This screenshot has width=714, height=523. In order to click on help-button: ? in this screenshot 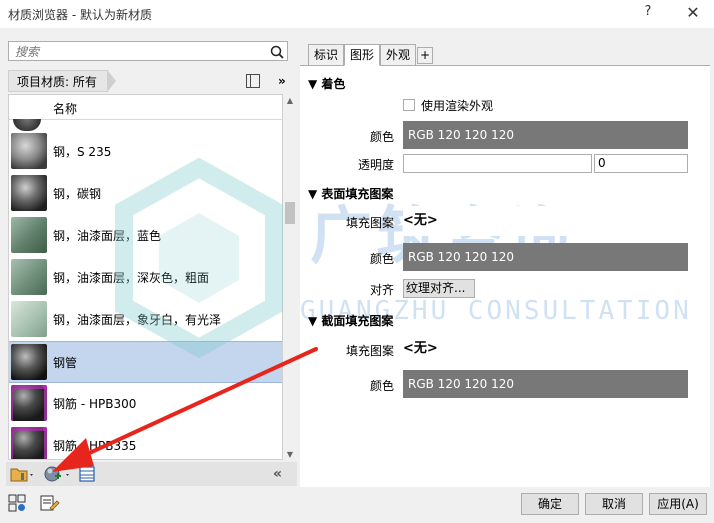, I will do `click(648, 14)`.